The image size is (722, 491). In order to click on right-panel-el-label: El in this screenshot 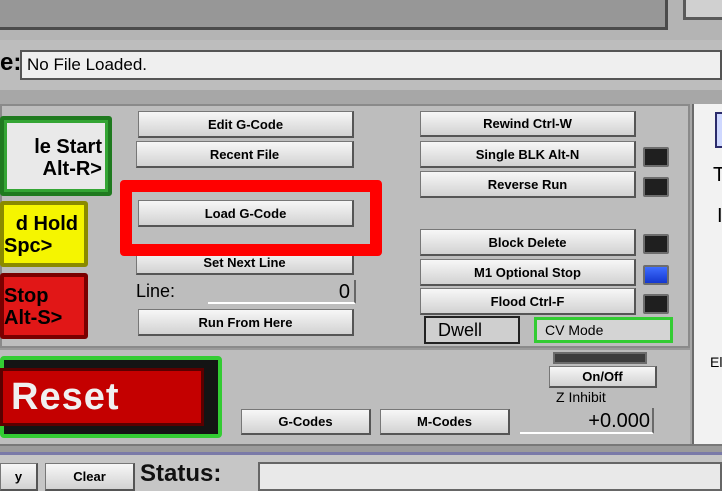, I will do `click(716, 362)`.